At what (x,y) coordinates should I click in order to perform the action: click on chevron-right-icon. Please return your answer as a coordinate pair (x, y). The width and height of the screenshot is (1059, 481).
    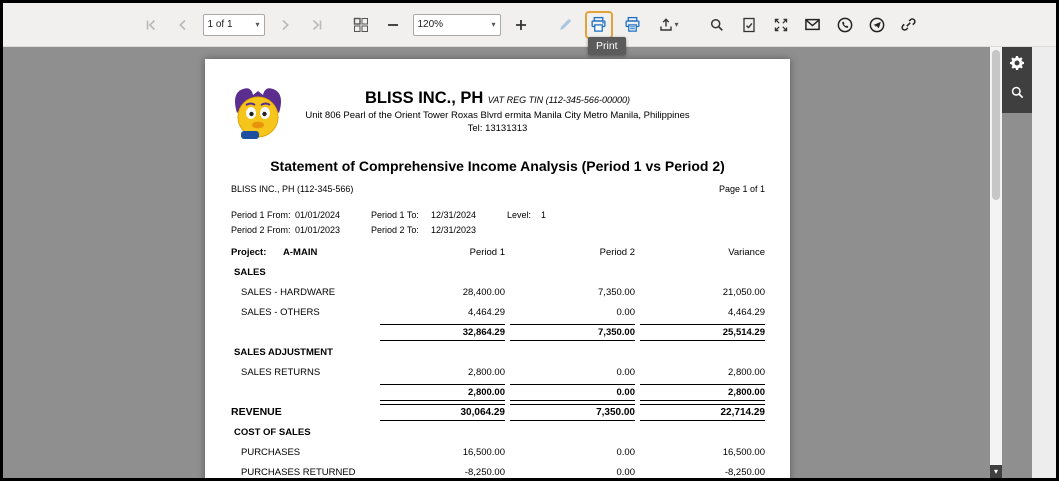
    Looking at the image, I should click on (285, 25).